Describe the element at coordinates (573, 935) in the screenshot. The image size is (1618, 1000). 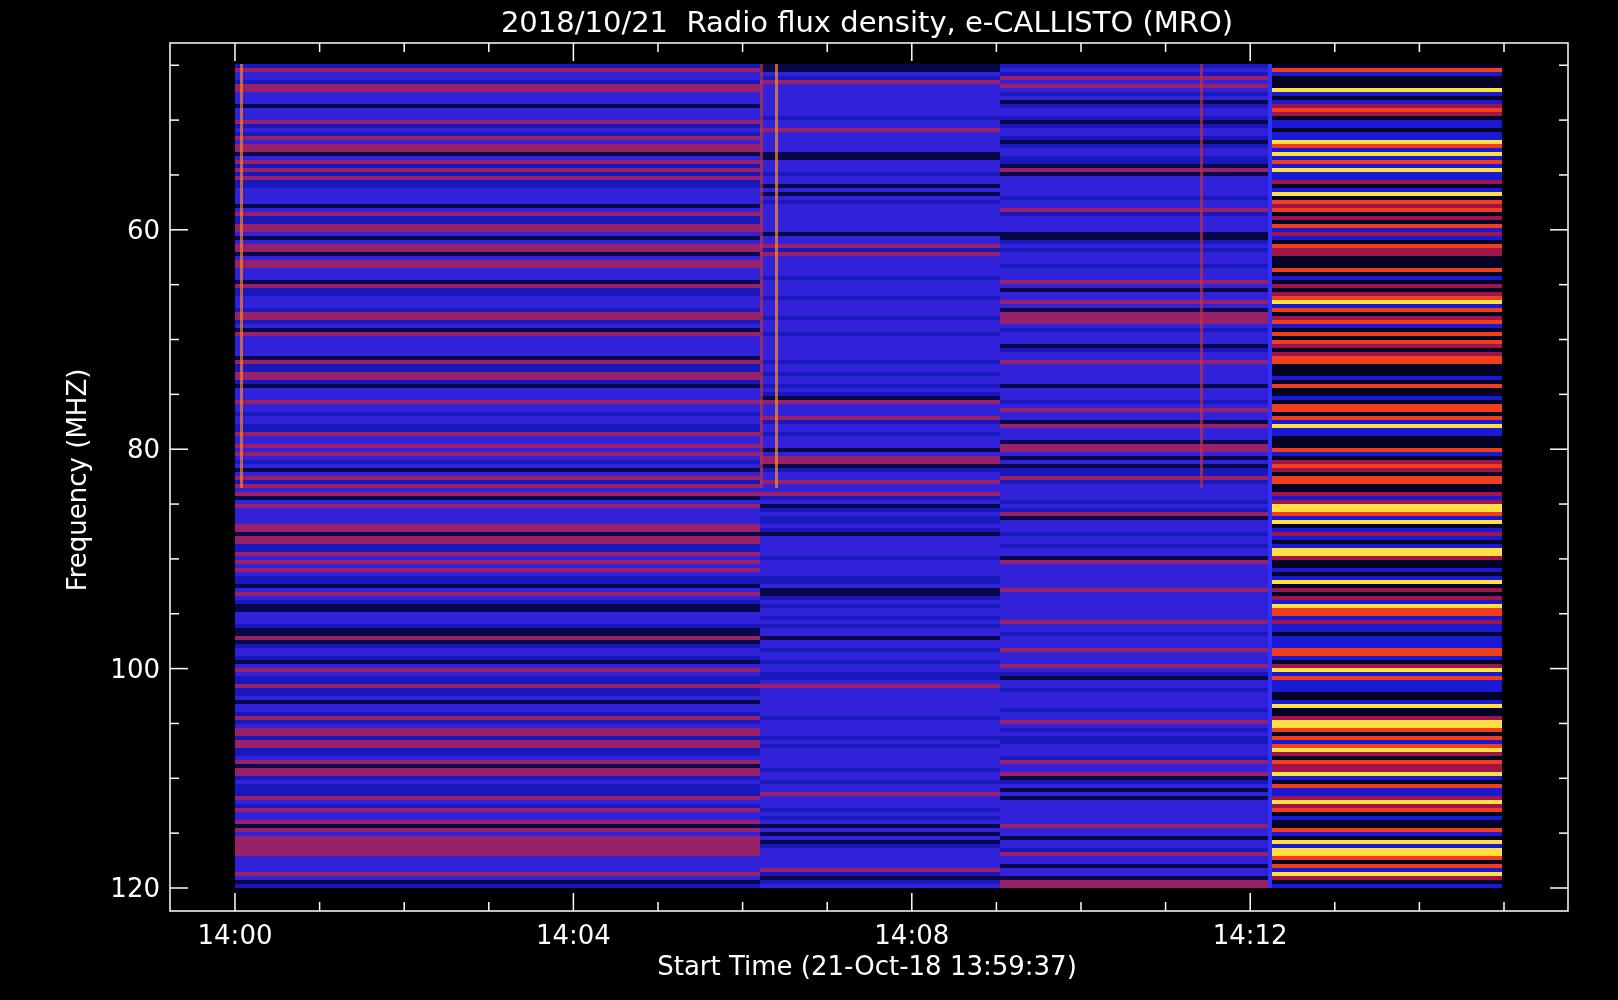
I see `x-tick-label: 14:04` at that location.